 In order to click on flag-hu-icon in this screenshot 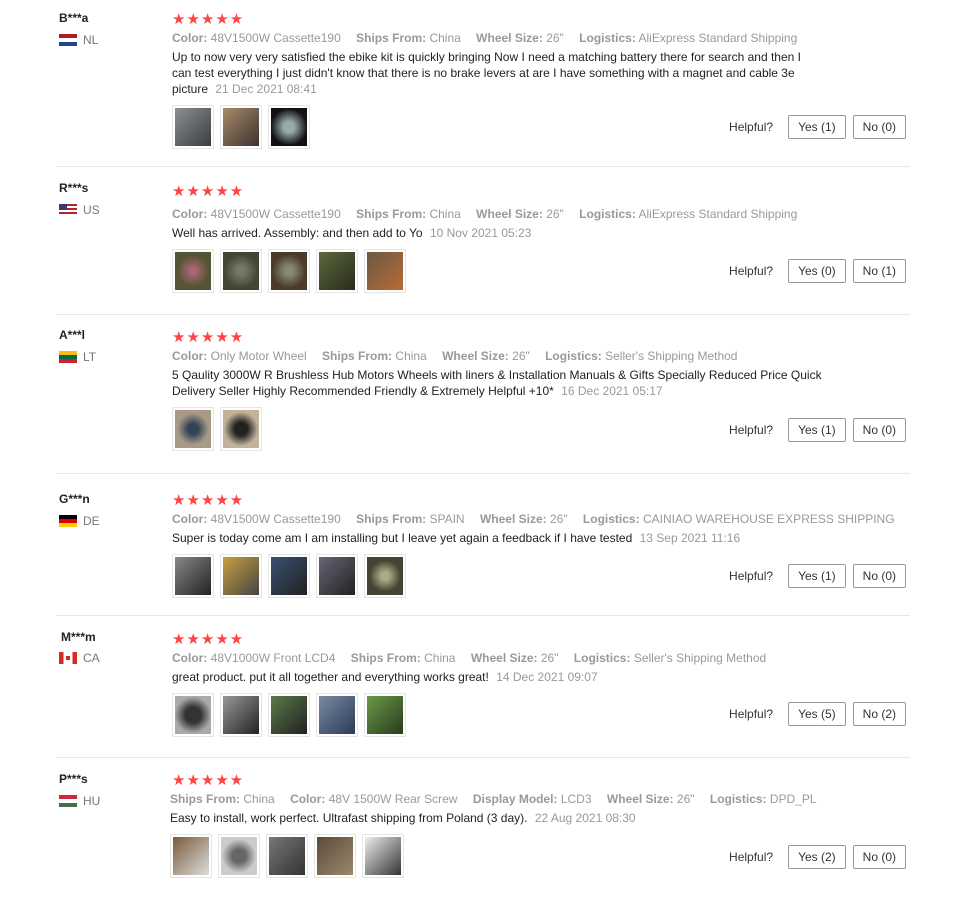, I will do `click(68, 801)`.